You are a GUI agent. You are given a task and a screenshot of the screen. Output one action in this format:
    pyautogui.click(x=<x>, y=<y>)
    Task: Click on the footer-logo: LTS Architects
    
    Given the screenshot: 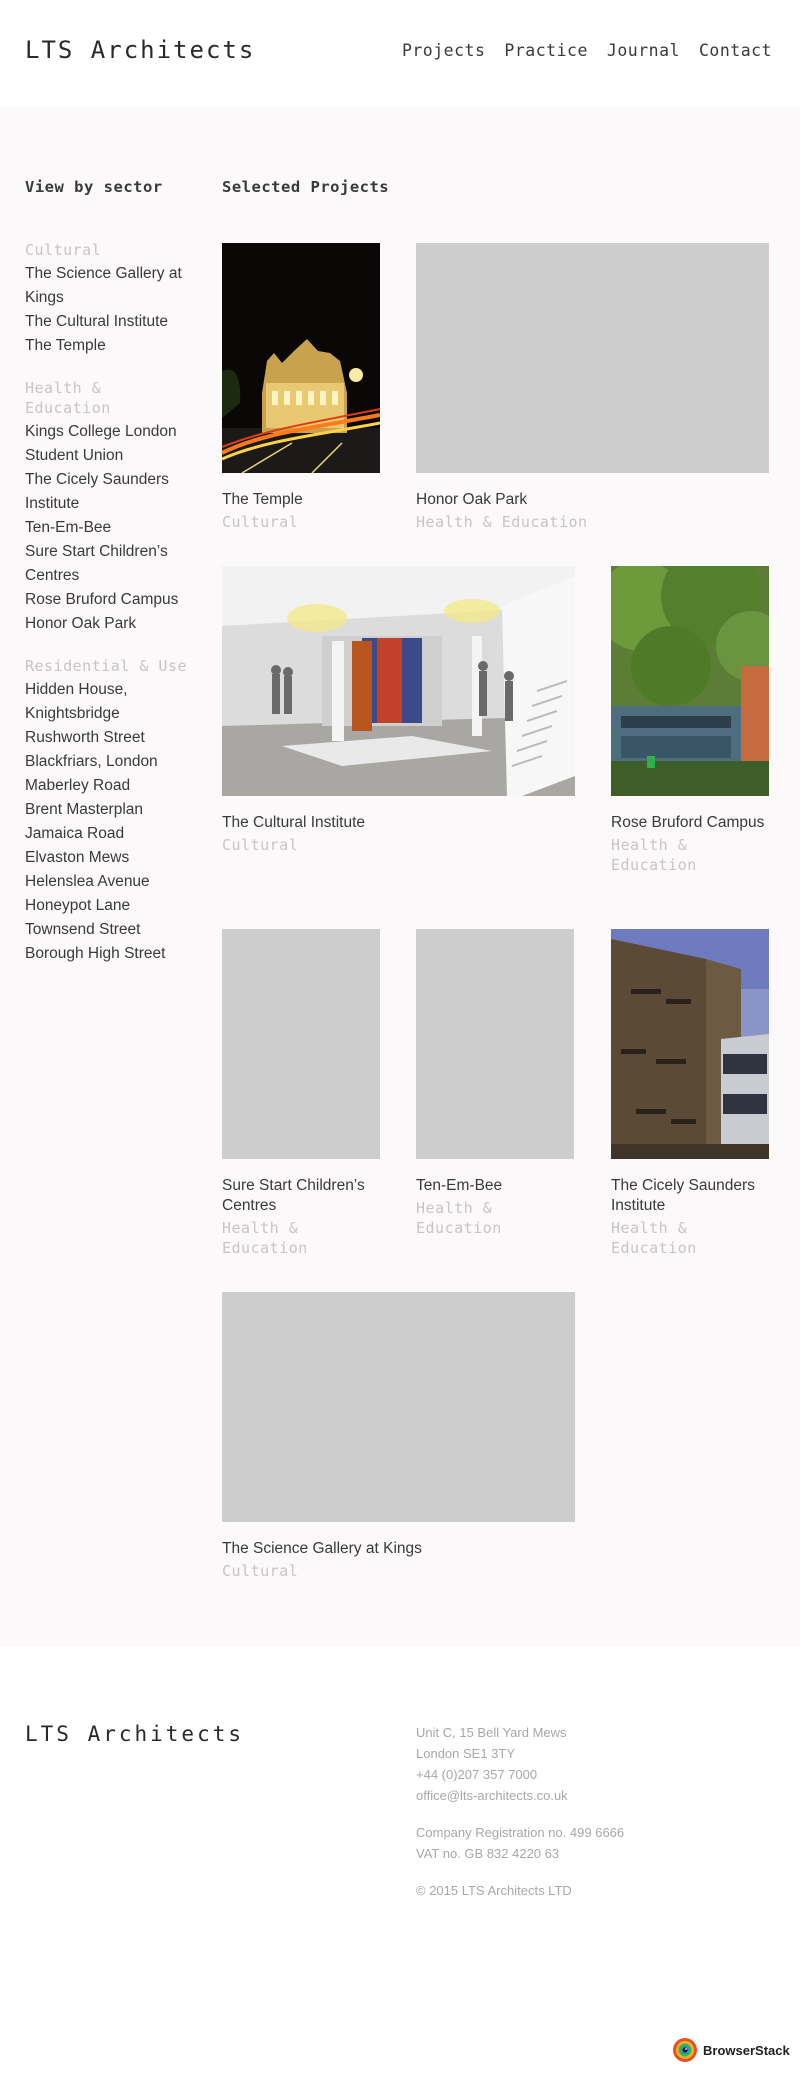 What is the action you would take?
    pyautogui.click(x=134, y=1734)
    